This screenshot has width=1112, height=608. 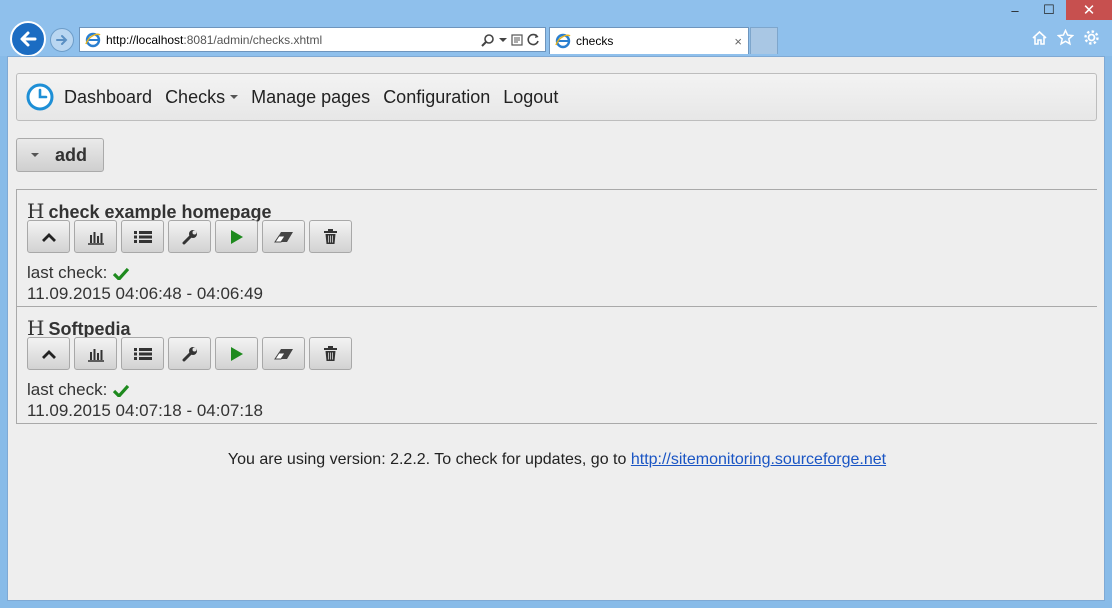 What do you see at coordinates (530, 97) in the screenshot?
I see `nav-logout: Logout` at bounding box center [530, 97].